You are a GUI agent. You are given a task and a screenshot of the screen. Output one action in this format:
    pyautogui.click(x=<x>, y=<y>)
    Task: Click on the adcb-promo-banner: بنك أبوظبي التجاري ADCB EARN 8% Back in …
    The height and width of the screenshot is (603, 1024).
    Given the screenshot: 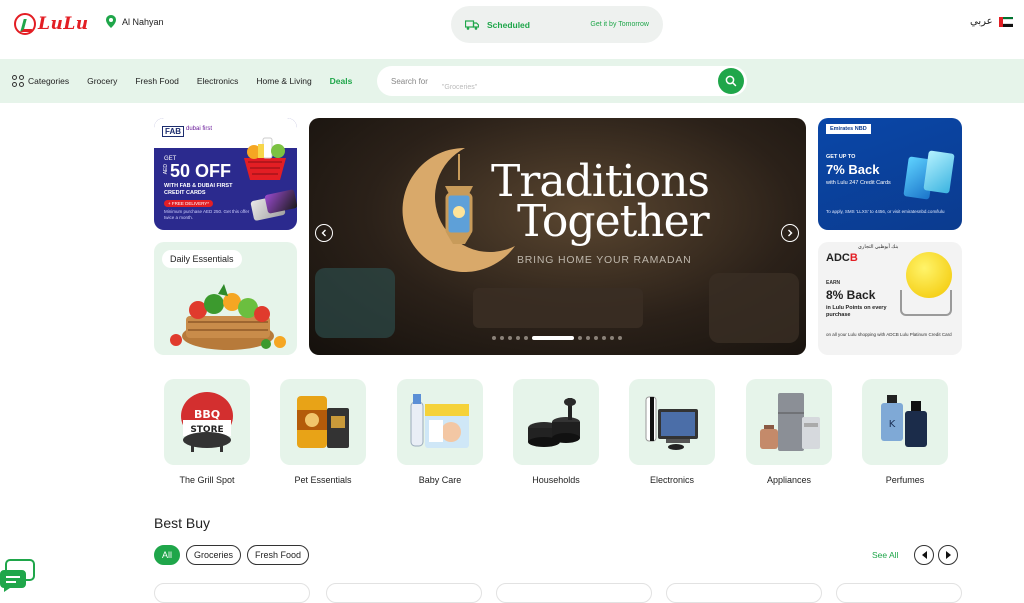 What is the action you would take?
    pyautogui.click(x=890, y=298)
    